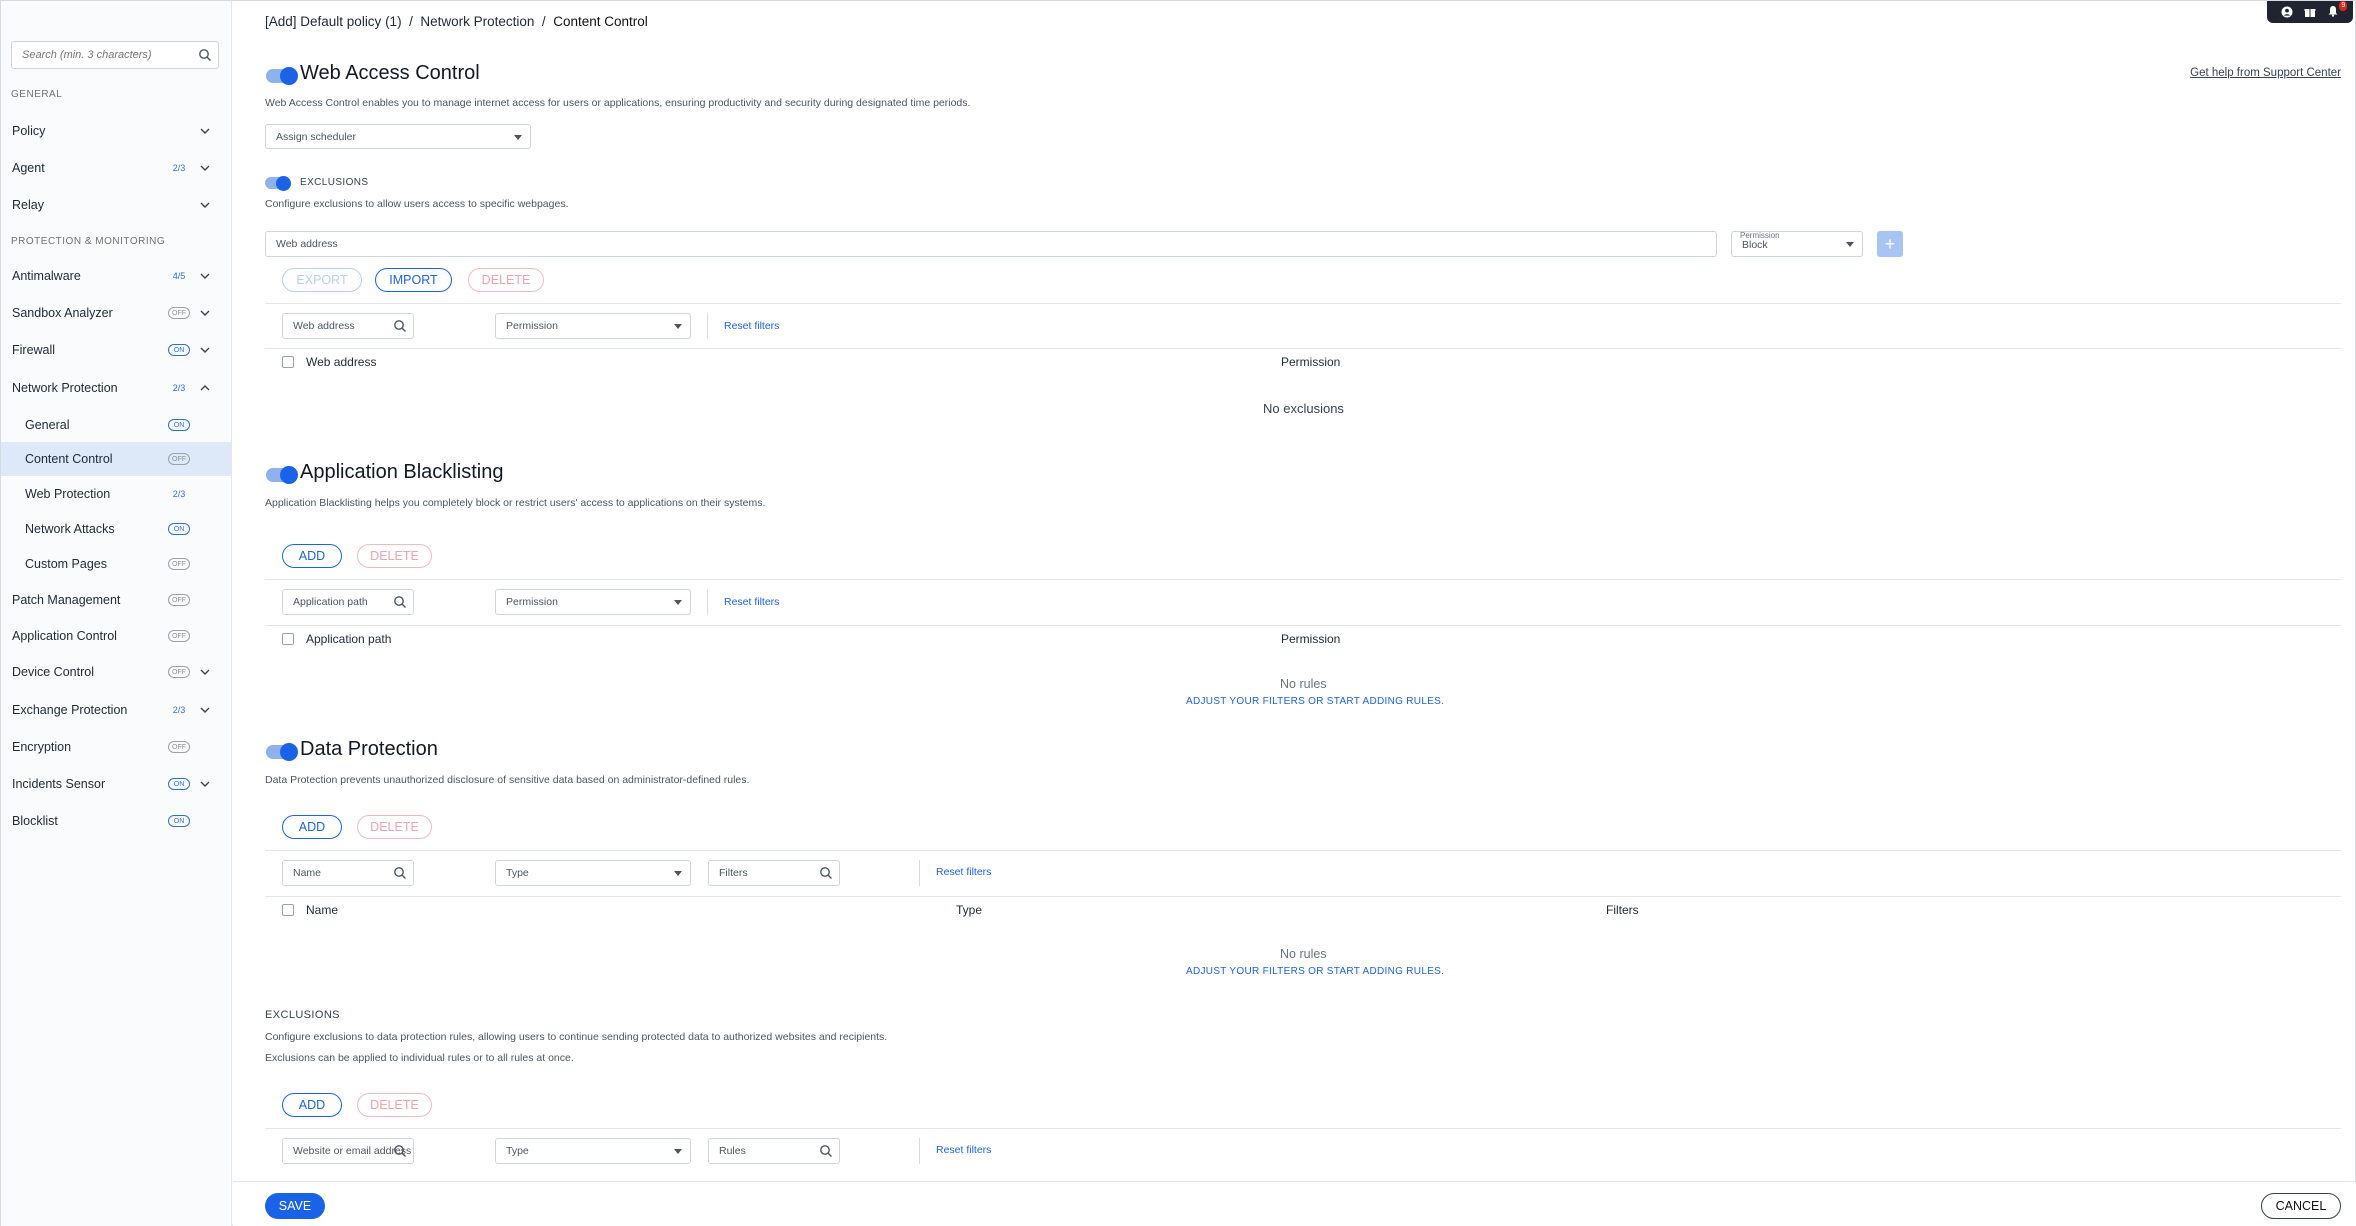 The height and width of the screenshot is (1226, 2356). Describe the element at coordinates (2301, 1206) in the screenshot. I see `cancel-button: CANCEL` at that location.